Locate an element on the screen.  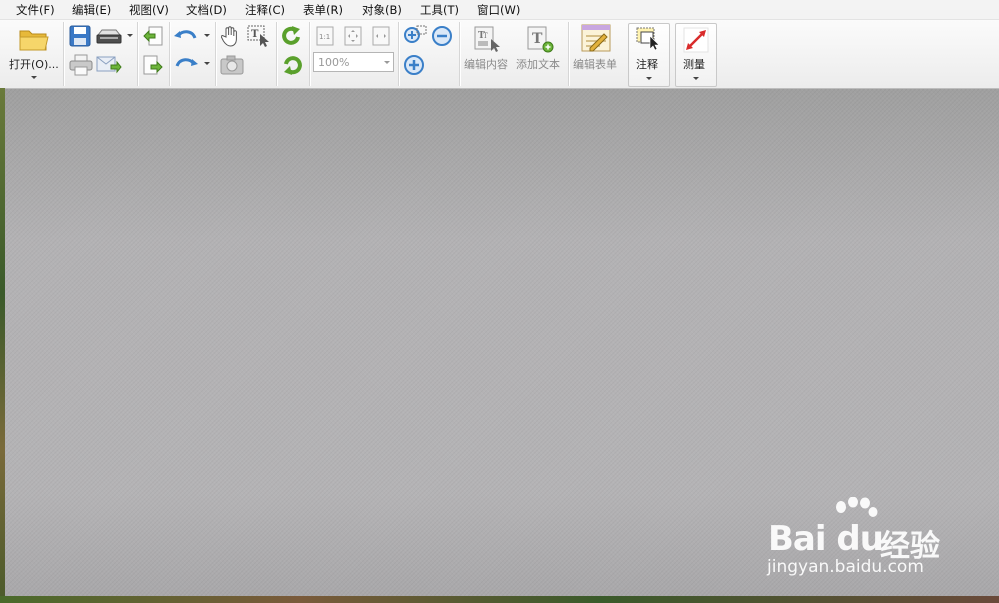
baidu-watermark: Bai du 经验 jingyan.baidu.com is located at coordinates (880, 542).